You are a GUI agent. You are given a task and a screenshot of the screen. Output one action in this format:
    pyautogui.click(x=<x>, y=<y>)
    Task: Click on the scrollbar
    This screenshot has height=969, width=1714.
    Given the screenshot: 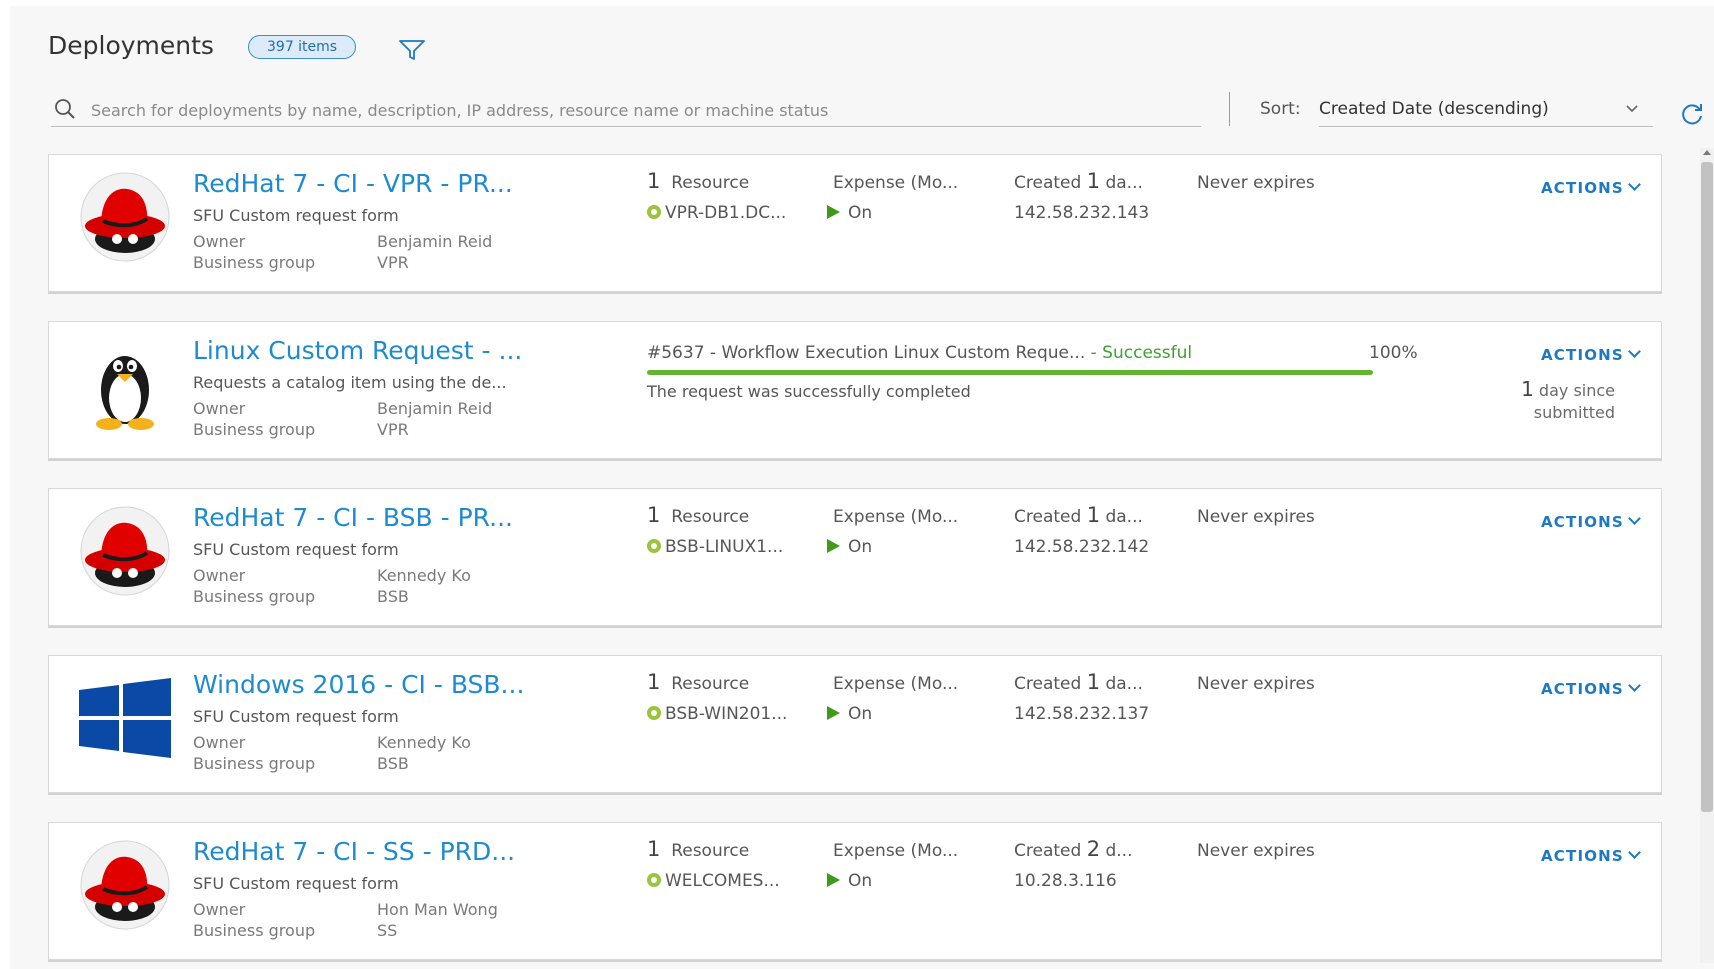 What is the action you would take?
    pyautogui.click(x=1707, y=555)
    